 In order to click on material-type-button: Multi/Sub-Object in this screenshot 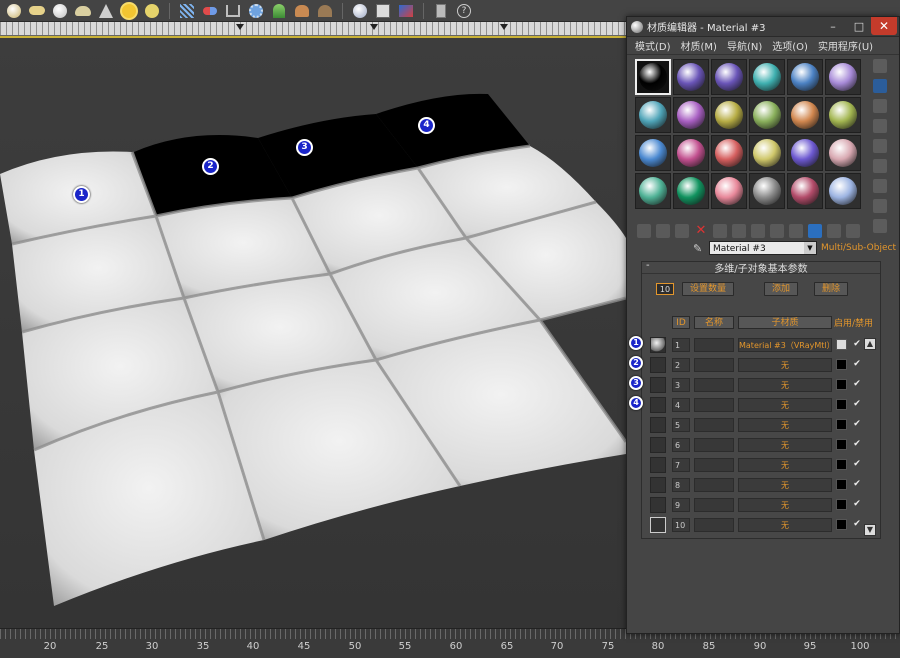, I will do `click(858, 248)`.